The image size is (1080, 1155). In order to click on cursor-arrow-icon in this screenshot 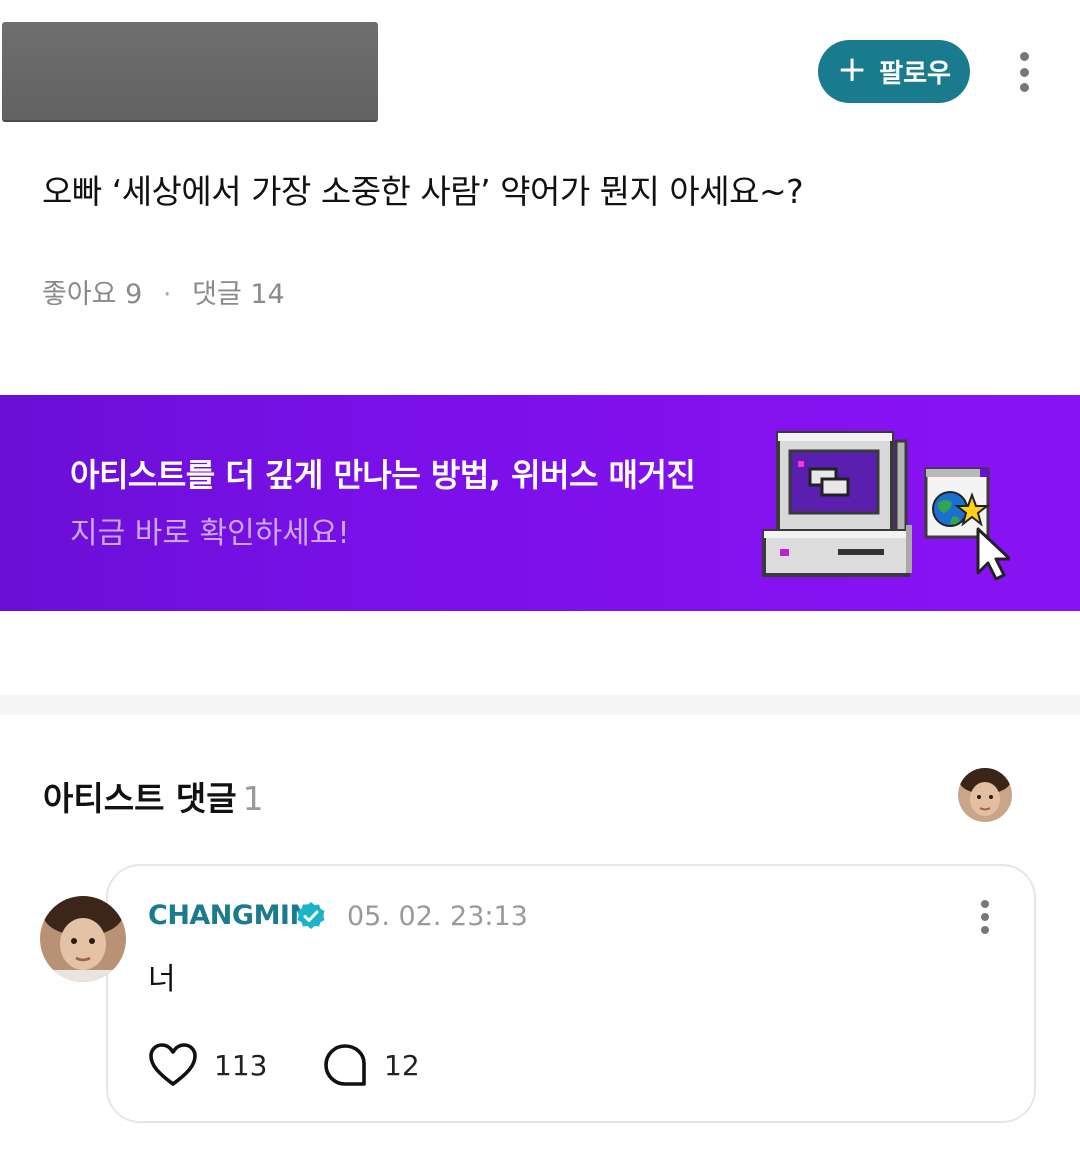, I will do `click(993, 554)`.